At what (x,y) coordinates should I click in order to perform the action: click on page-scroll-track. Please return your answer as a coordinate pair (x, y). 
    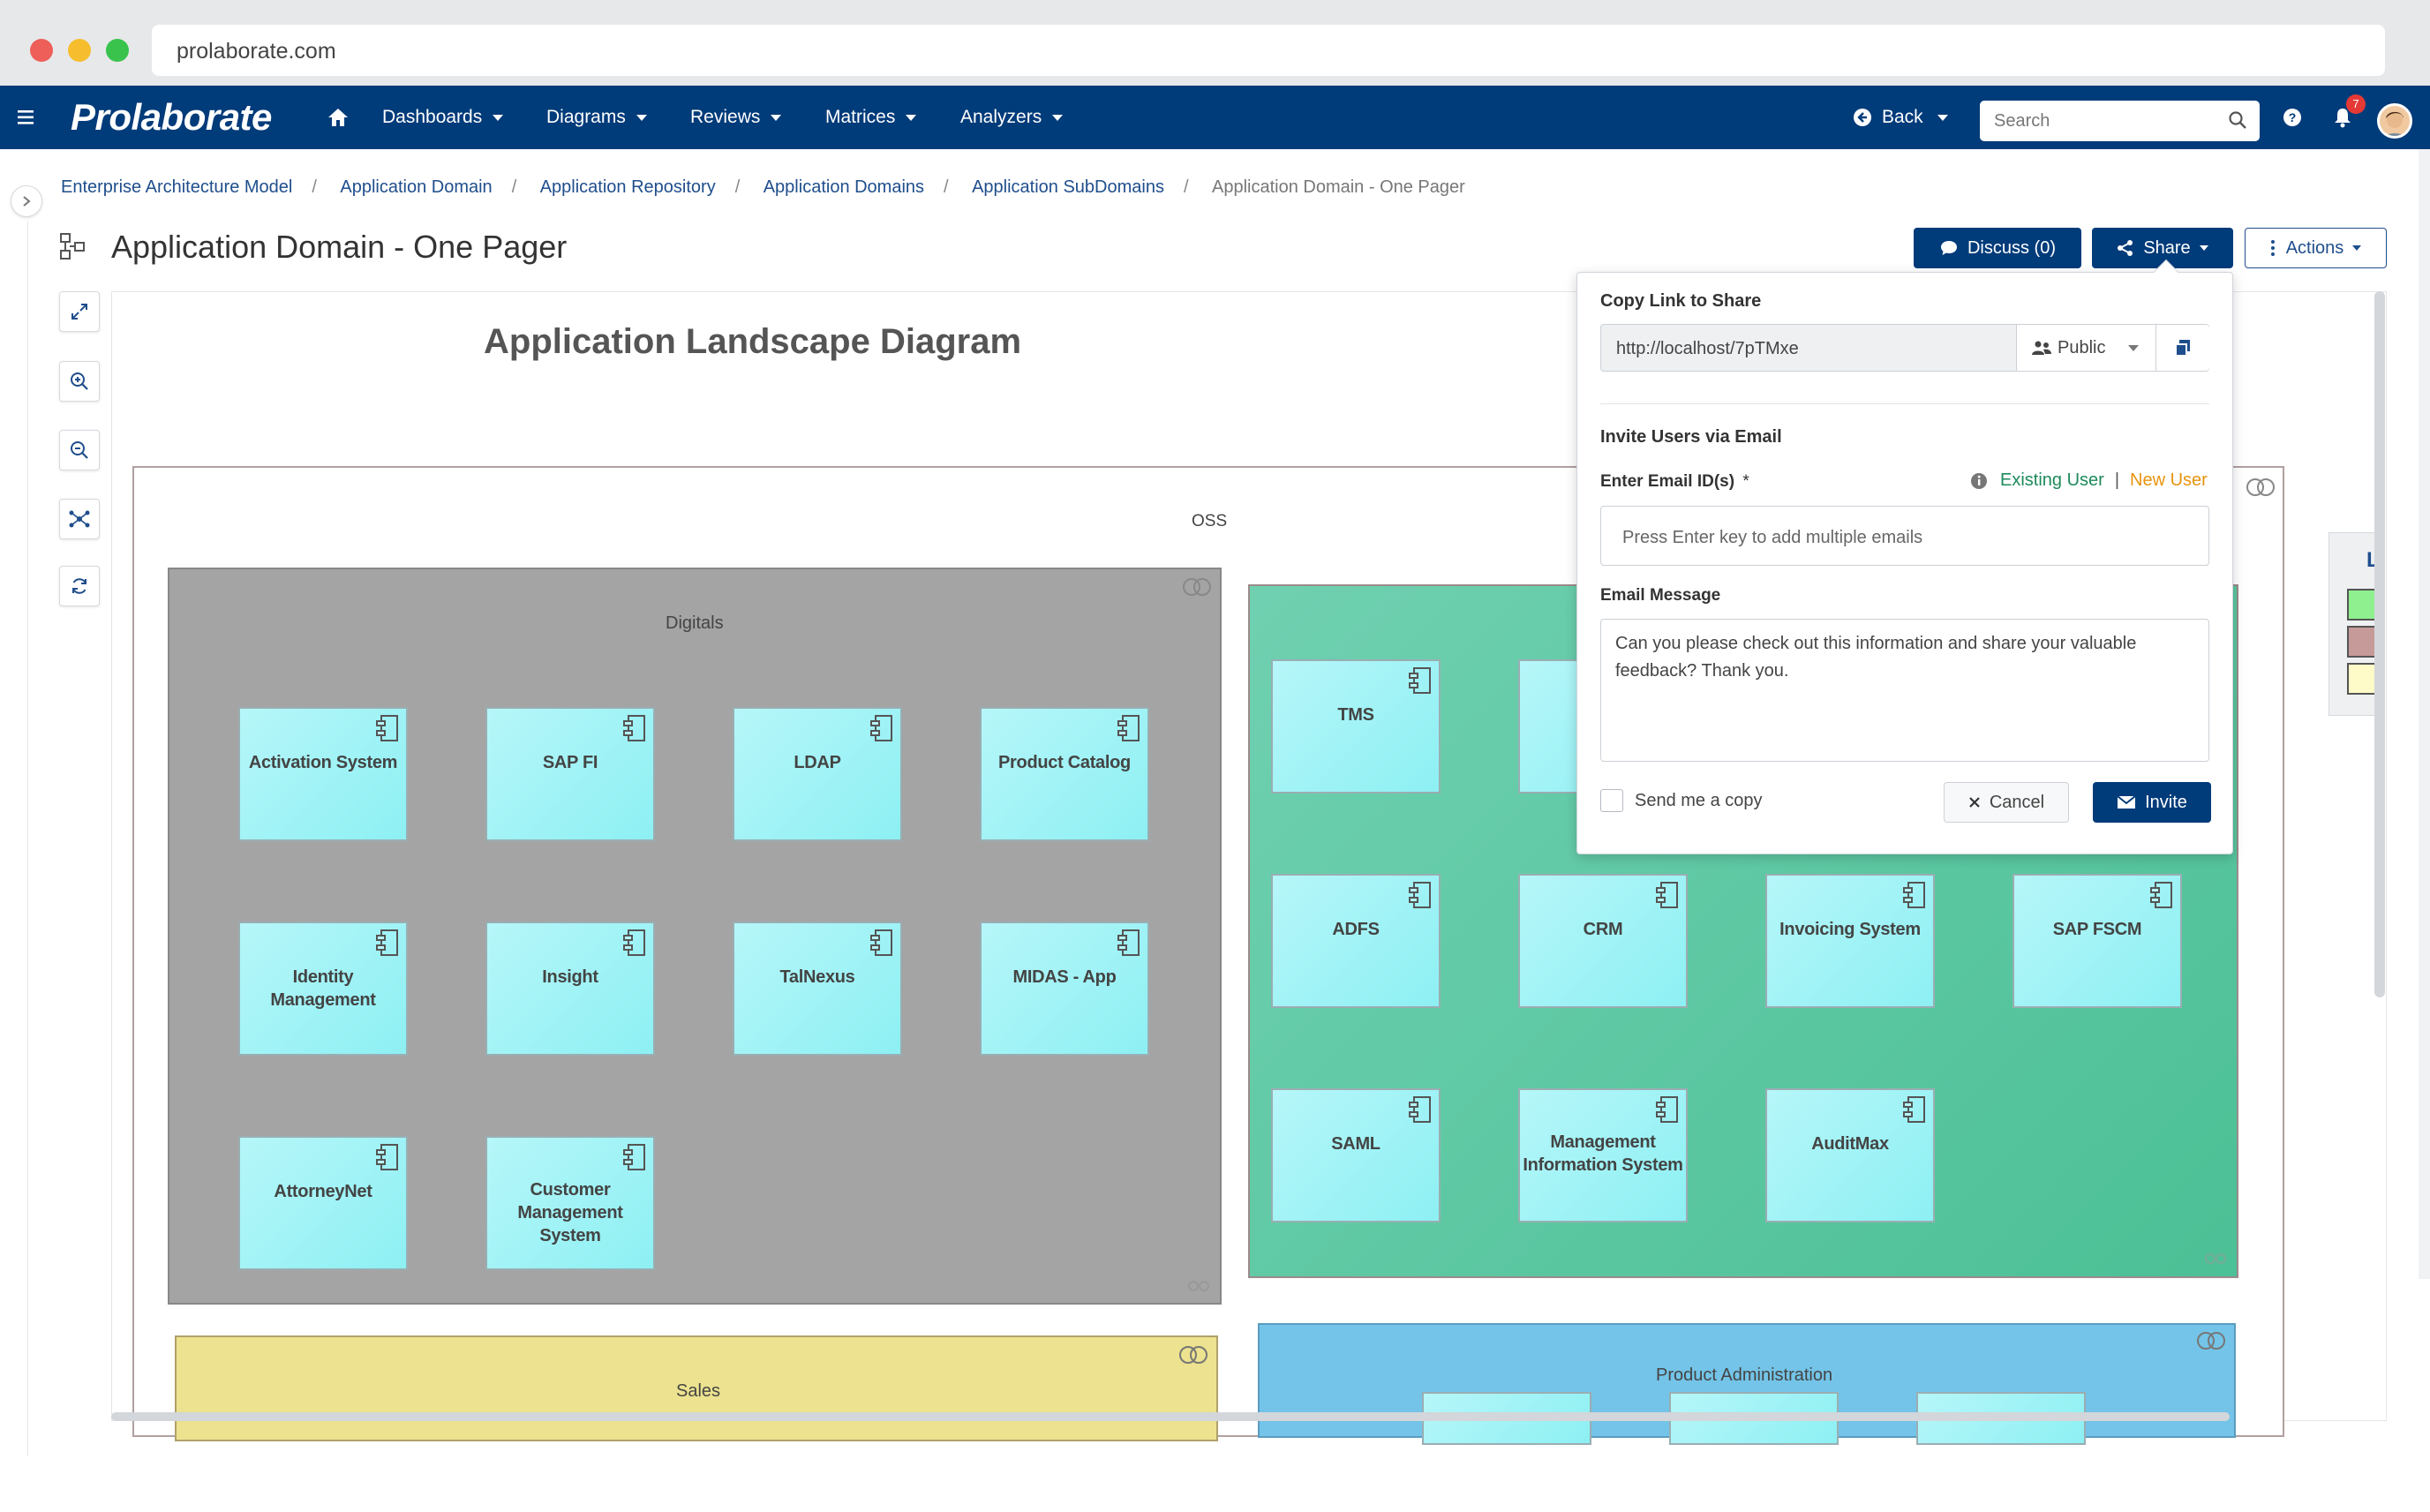
    Looking at the image, I should click on (2424, 714).